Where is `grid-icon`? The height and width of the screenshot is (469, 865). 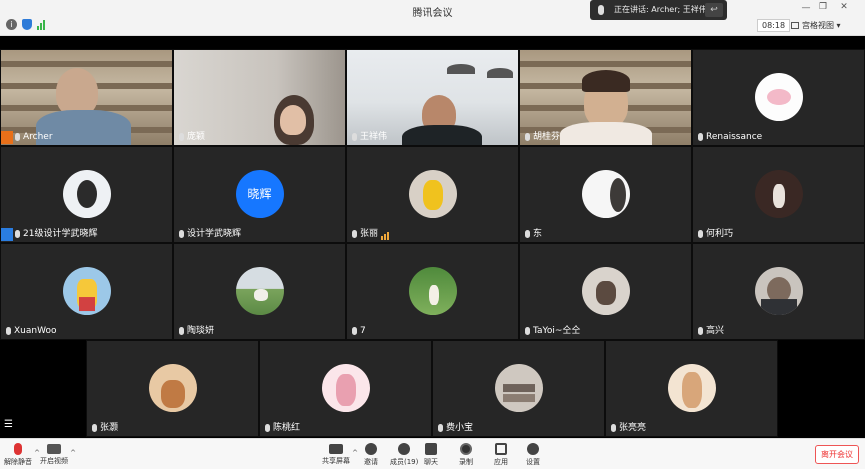 grid-icon is located at coordinates (795, 25).